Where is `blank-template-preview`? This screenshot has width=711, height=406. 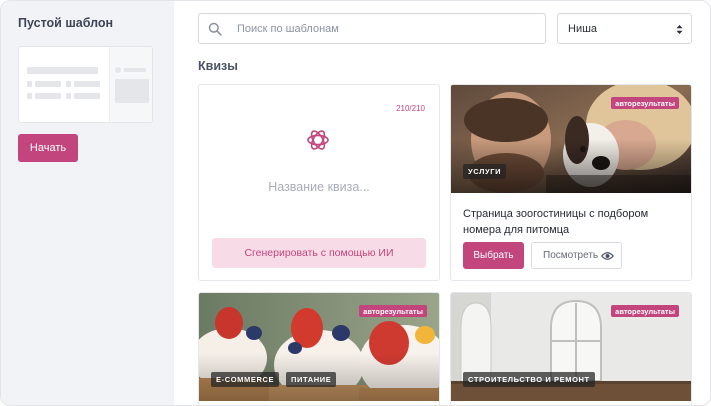 blank-template-preview is located at coordinates (85, 84).